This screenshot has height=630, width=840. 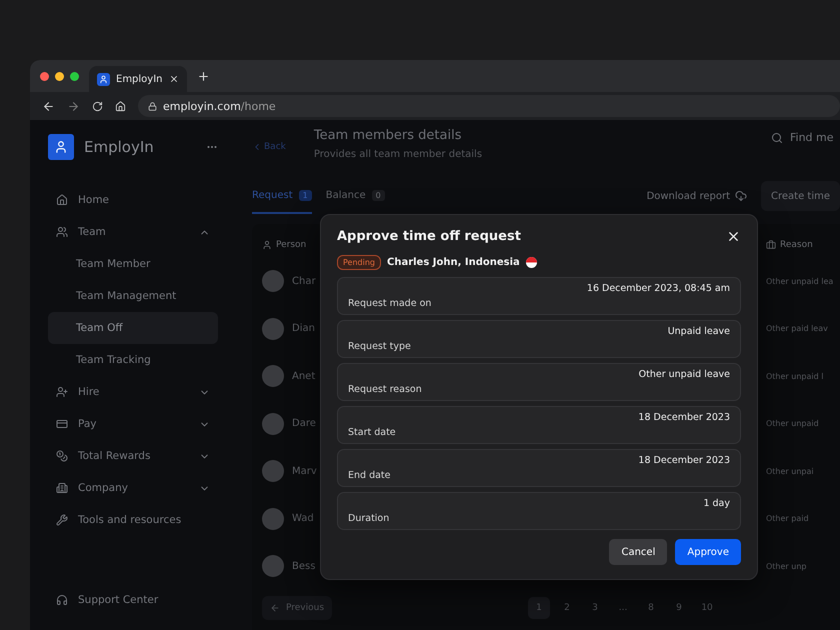 What do you see at coordinates (133, 520) in the screenshot?
I see `sidebar-item: Tools and resources` at bounding box center [133, 520].